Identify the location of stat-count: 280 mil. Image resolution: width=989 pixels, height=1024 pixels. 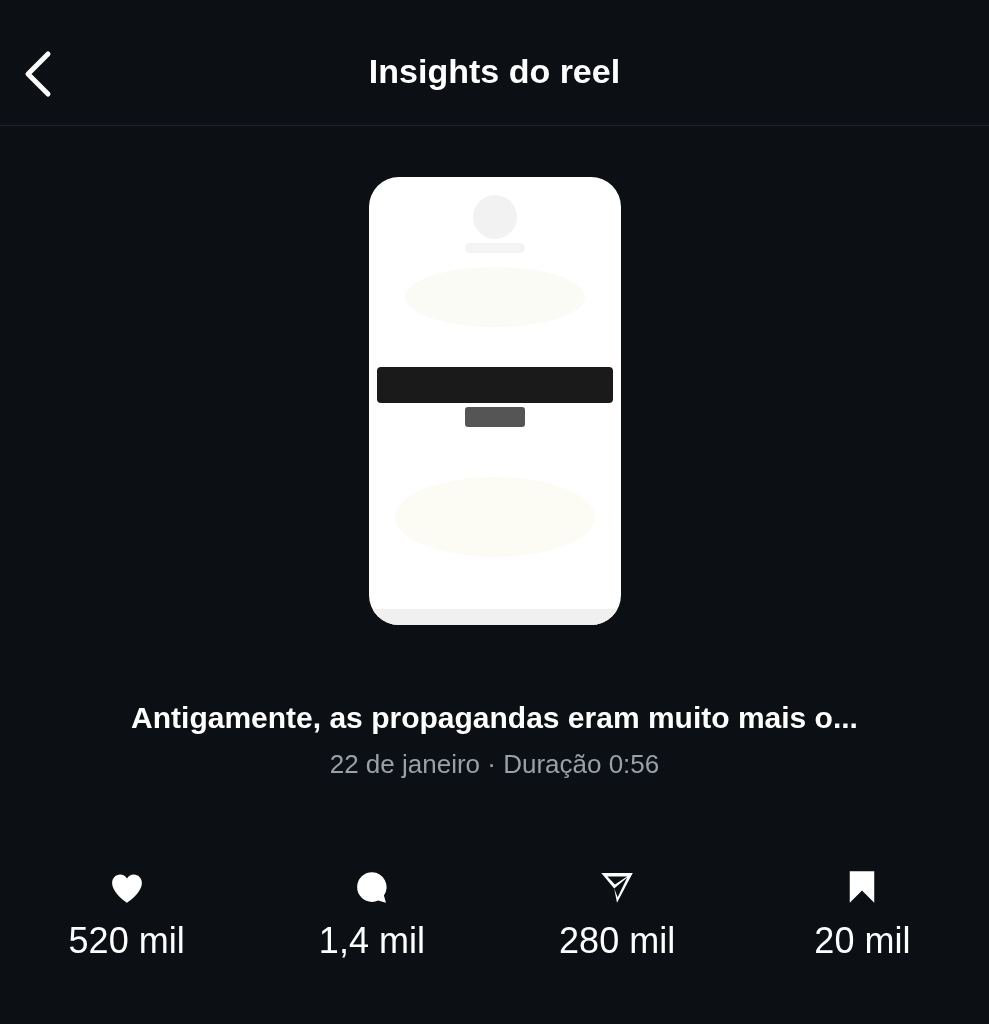
(617, 941).